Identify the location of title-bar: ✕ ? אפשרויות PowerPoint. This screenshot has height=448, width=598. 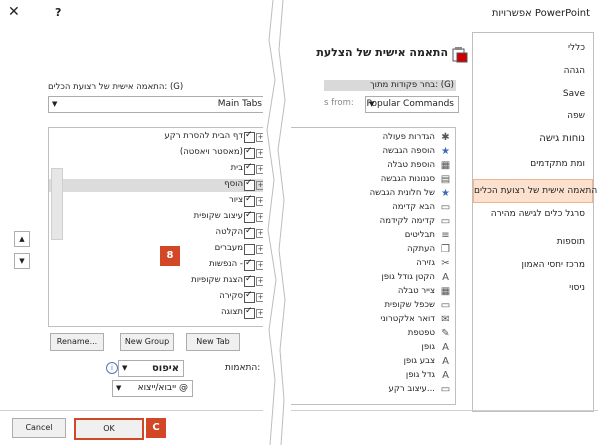
(299, 14).